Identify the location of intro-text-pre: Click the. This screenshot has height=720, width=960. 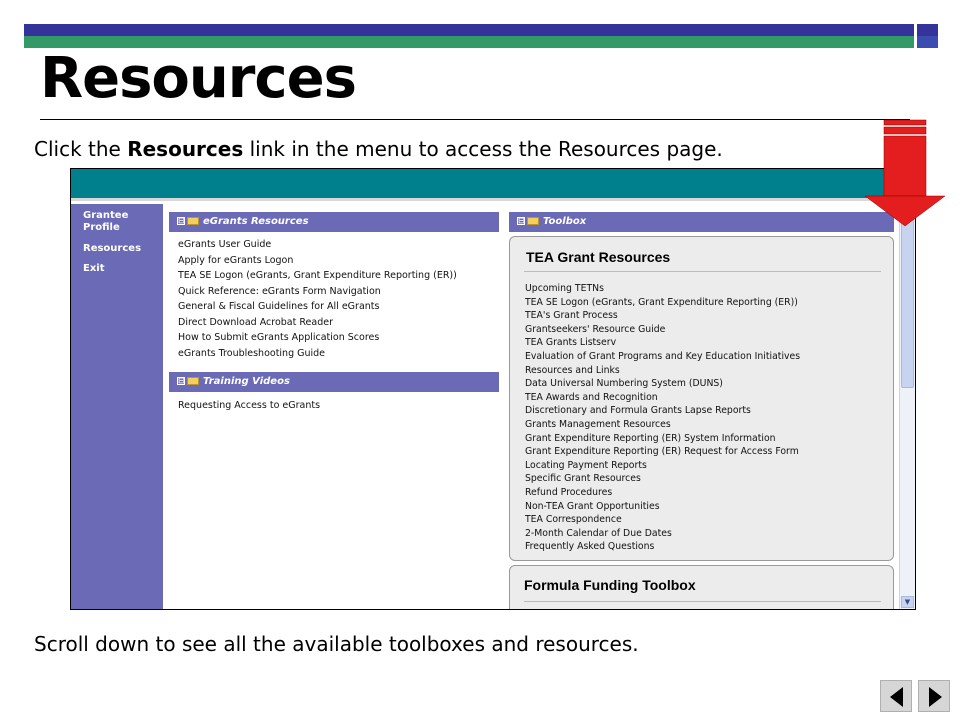
(81, 149).